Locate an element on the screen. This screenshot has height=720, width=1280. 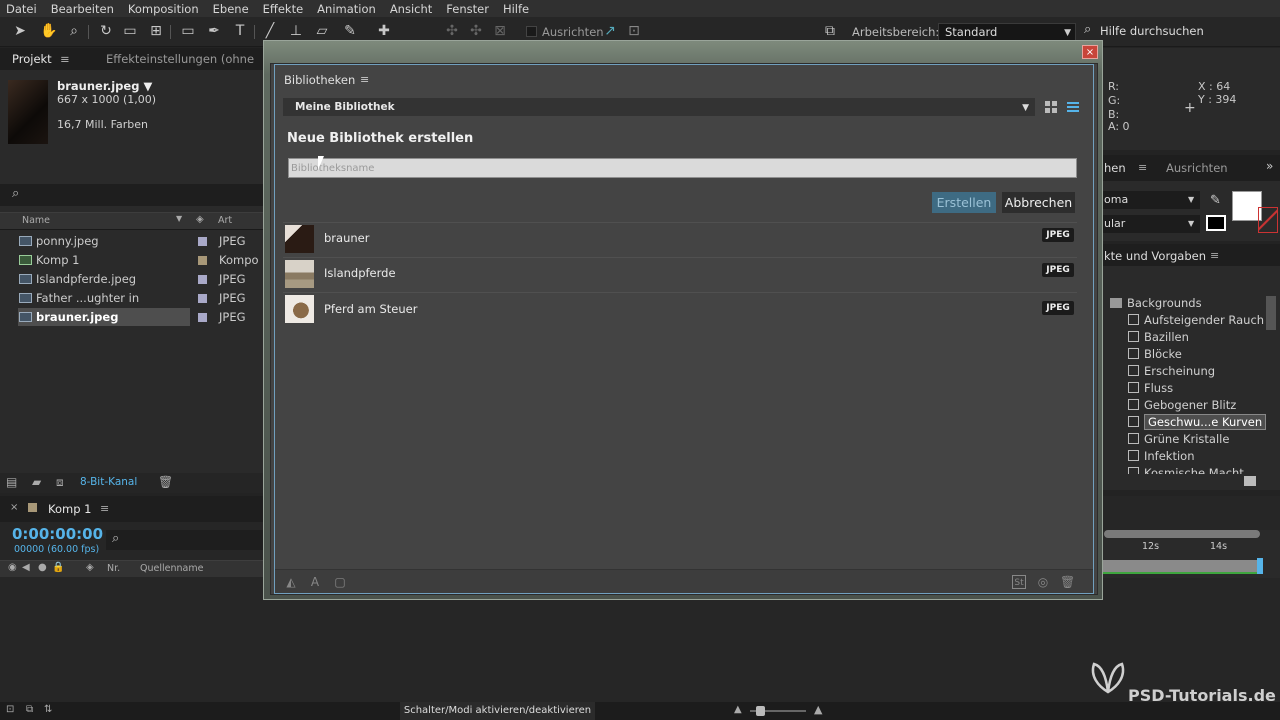
new-composition-icon: ⧈ is located at coordinates (60, 482).